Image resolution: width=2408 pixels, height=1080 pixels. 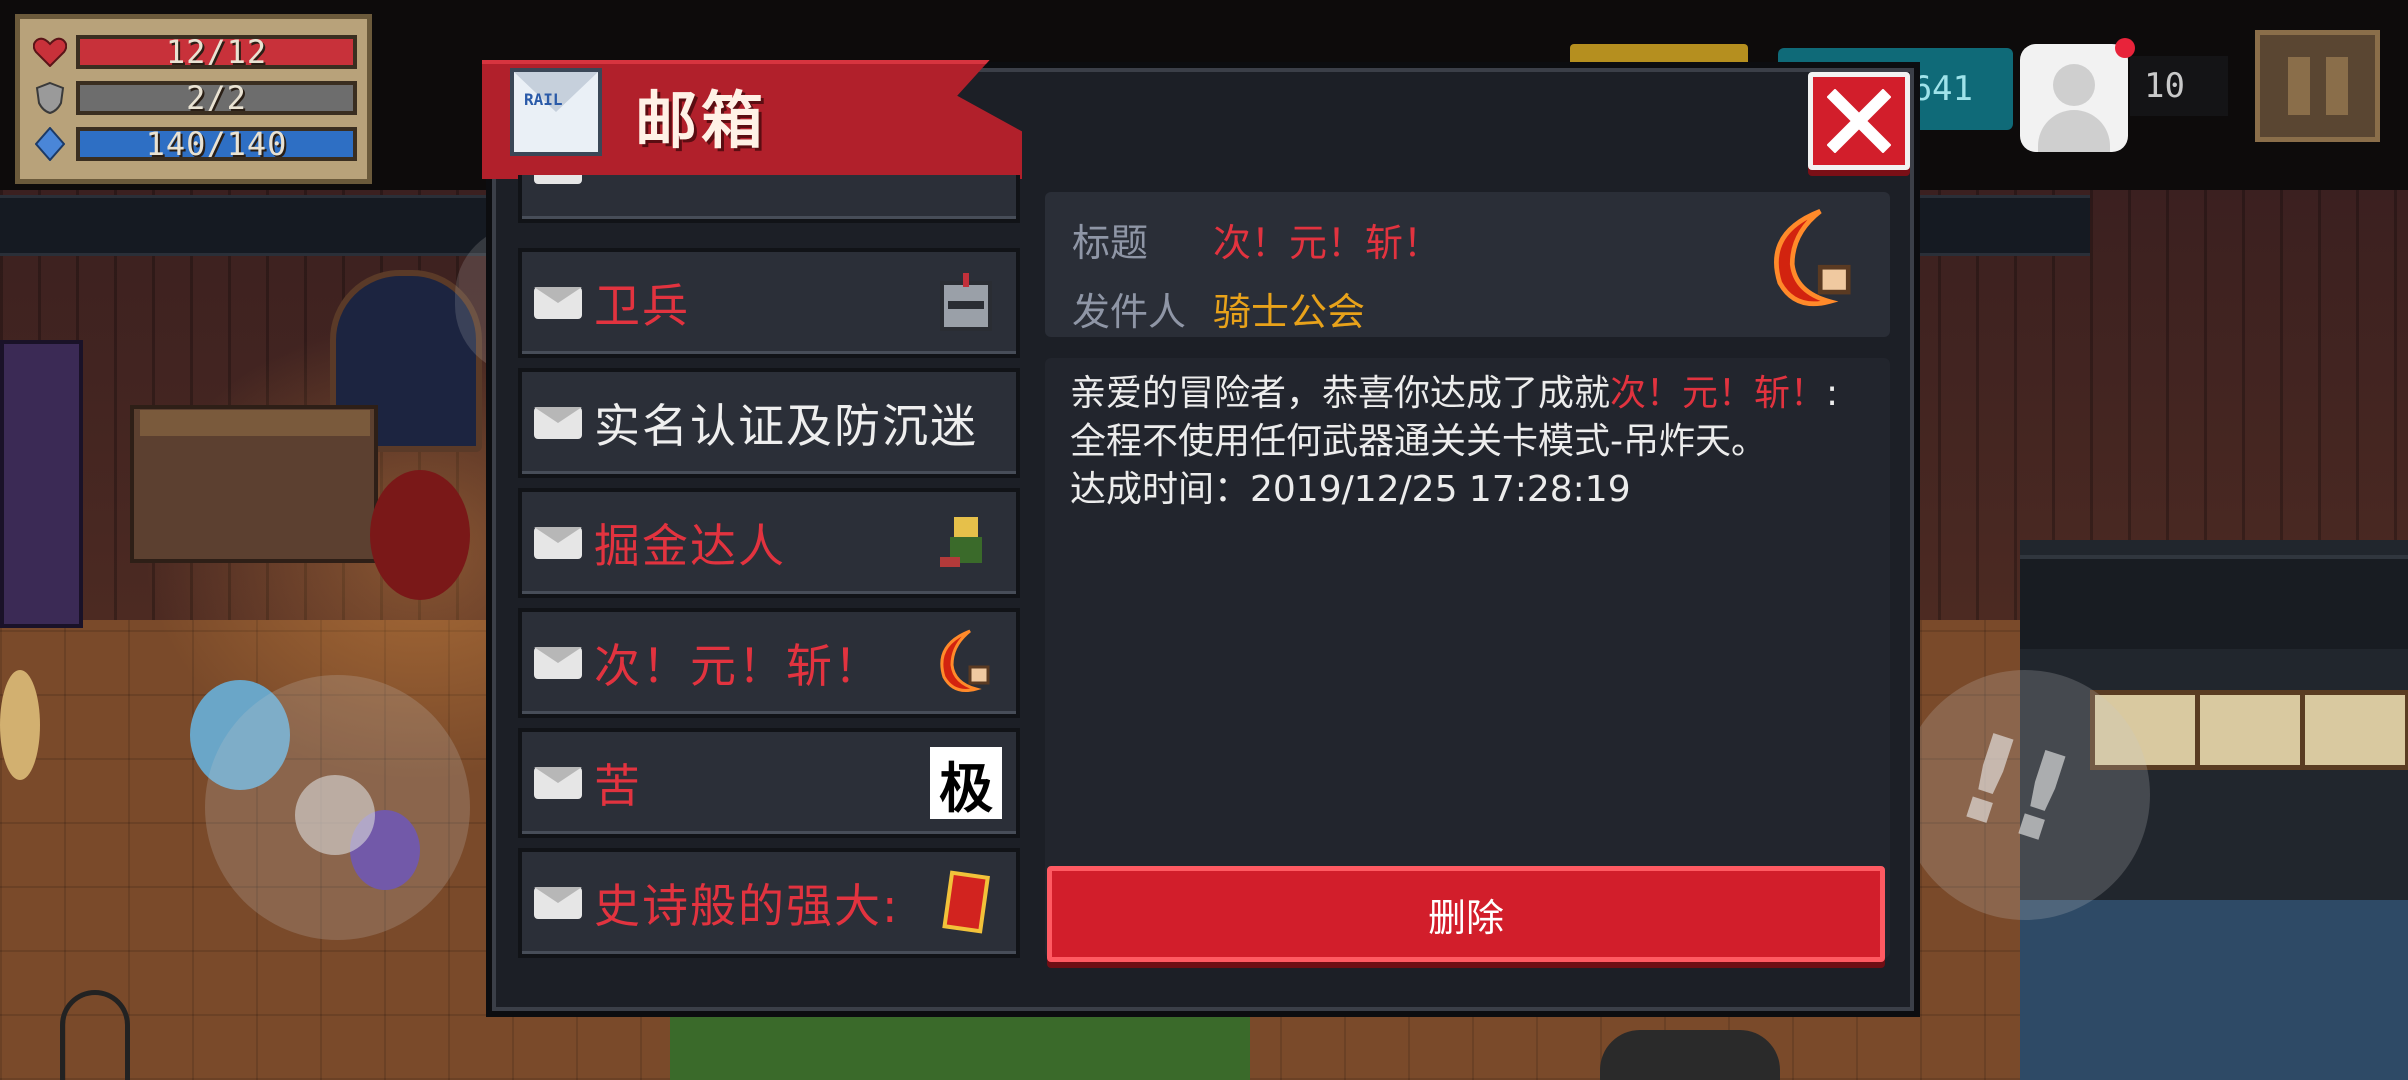 I want to click on kanji-tile-icon: 极, so click(x=966, y=783).